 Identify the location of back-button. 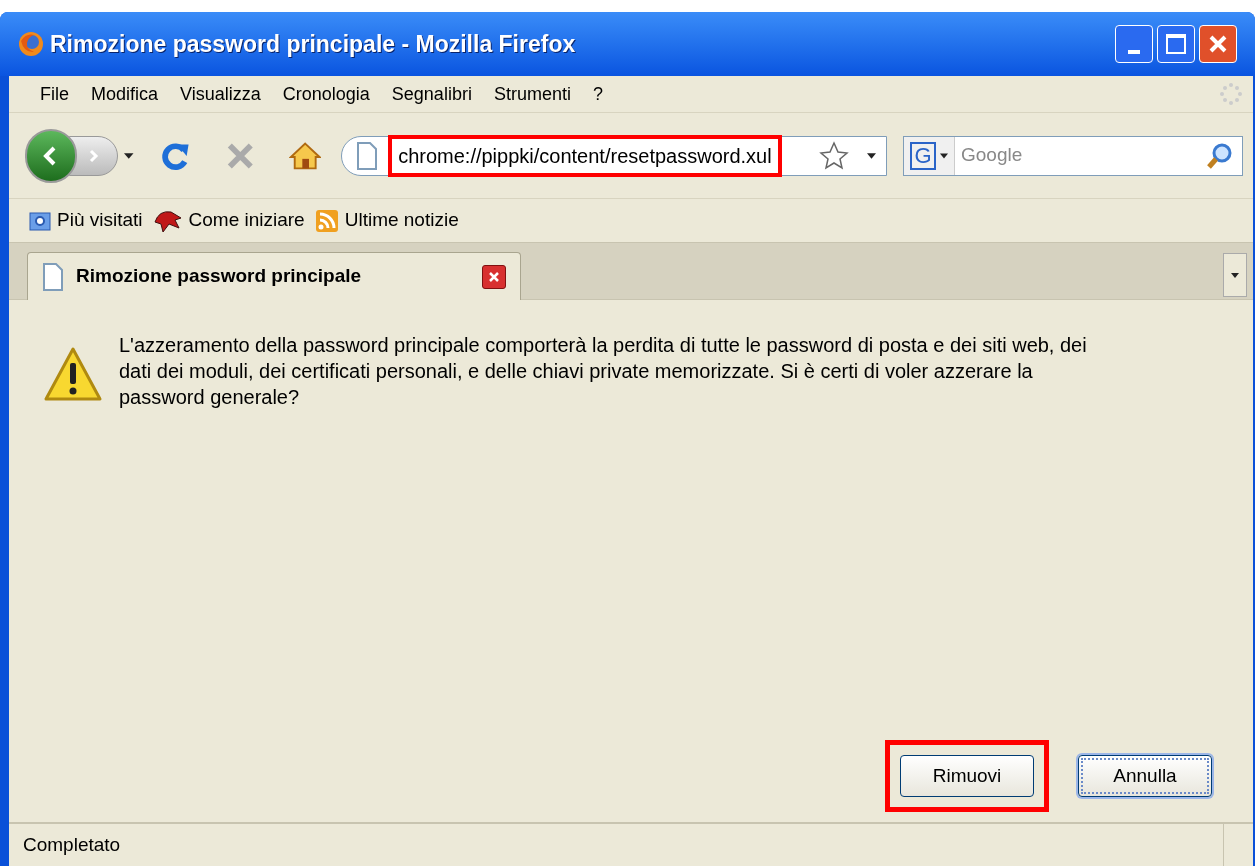
(51, 155).